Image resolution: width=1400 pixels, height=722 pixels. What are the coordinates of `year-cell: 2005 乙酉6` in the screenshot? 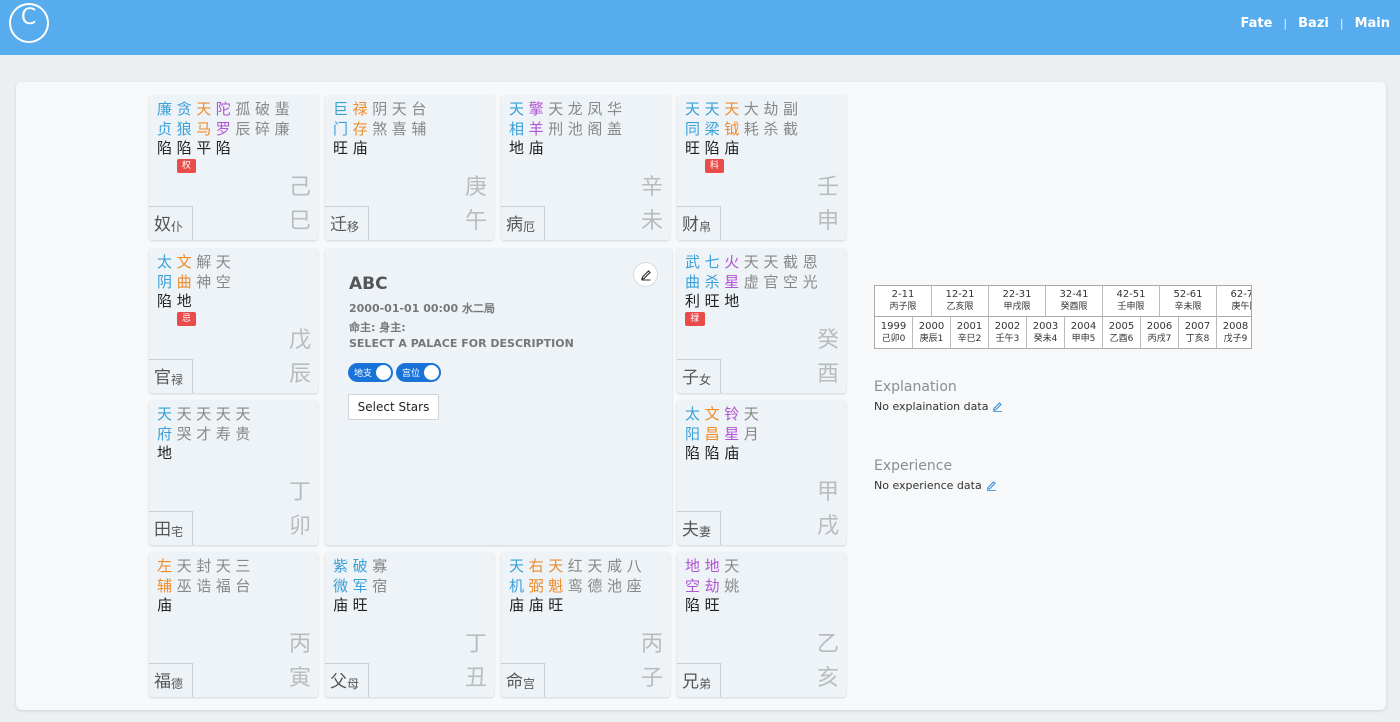 It's located at (1122, 332).